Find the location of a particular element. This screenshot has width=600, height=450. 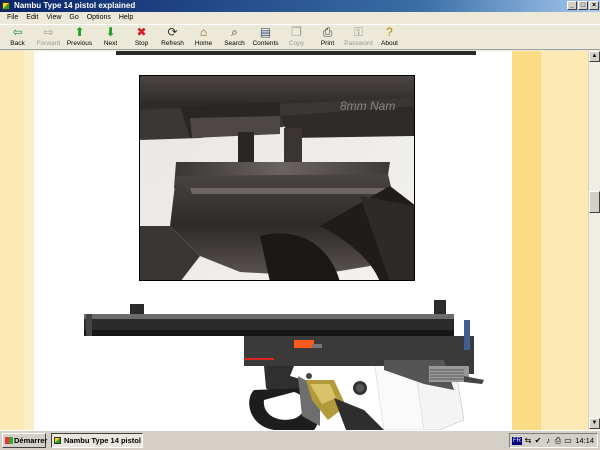

minimize-button: _ is located at coordinates (572, 5).